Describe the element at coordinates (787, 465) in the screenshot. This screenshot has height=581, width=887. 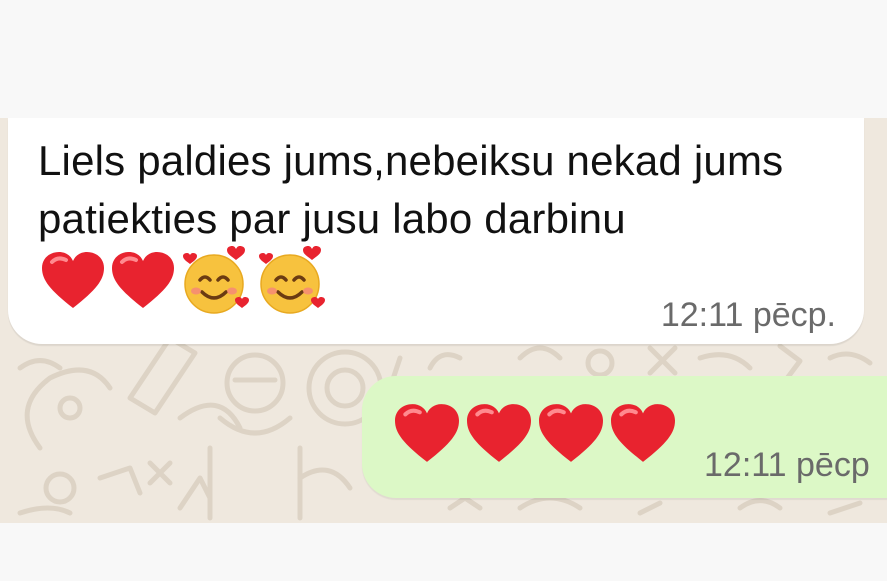
I see `outgoing-message-timestamp: 12:11 pēcp` at that location.